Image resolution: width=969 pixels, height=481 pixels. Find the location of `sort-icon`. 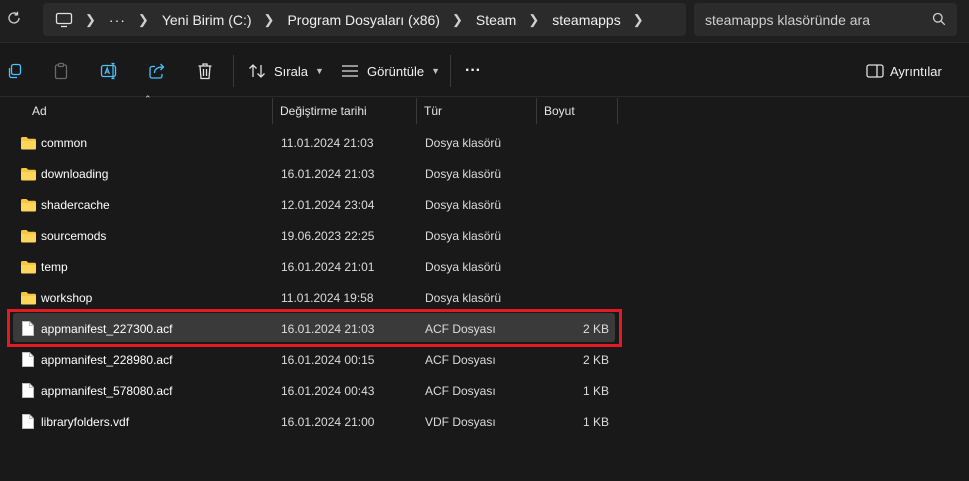

sort-icon is located at coordinates (257, 71).